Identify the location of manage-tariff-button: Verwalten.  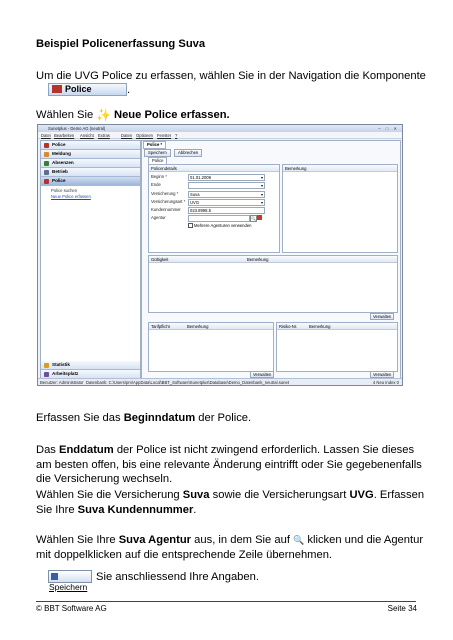
(262, 374).